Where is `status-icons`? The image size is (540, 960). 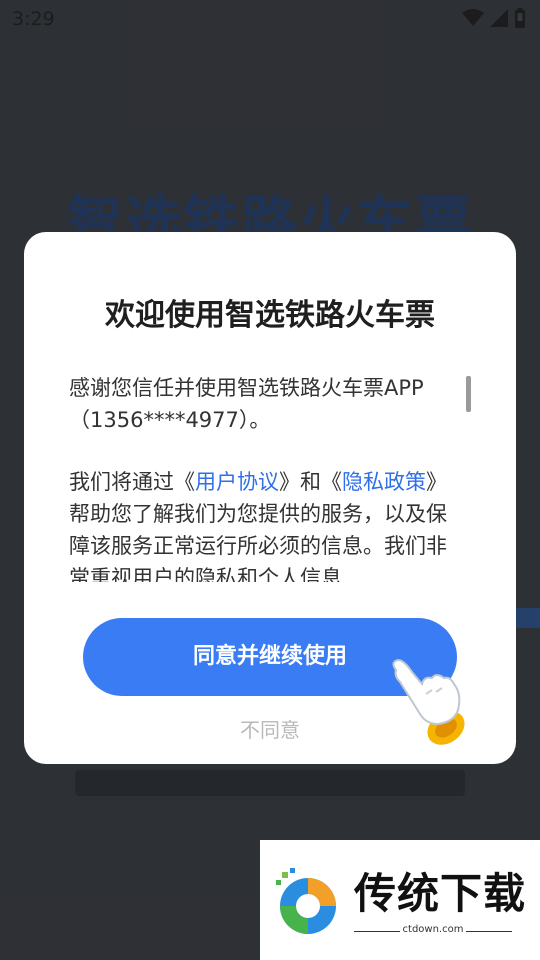
status-icons is located at coordinates (494, 18).